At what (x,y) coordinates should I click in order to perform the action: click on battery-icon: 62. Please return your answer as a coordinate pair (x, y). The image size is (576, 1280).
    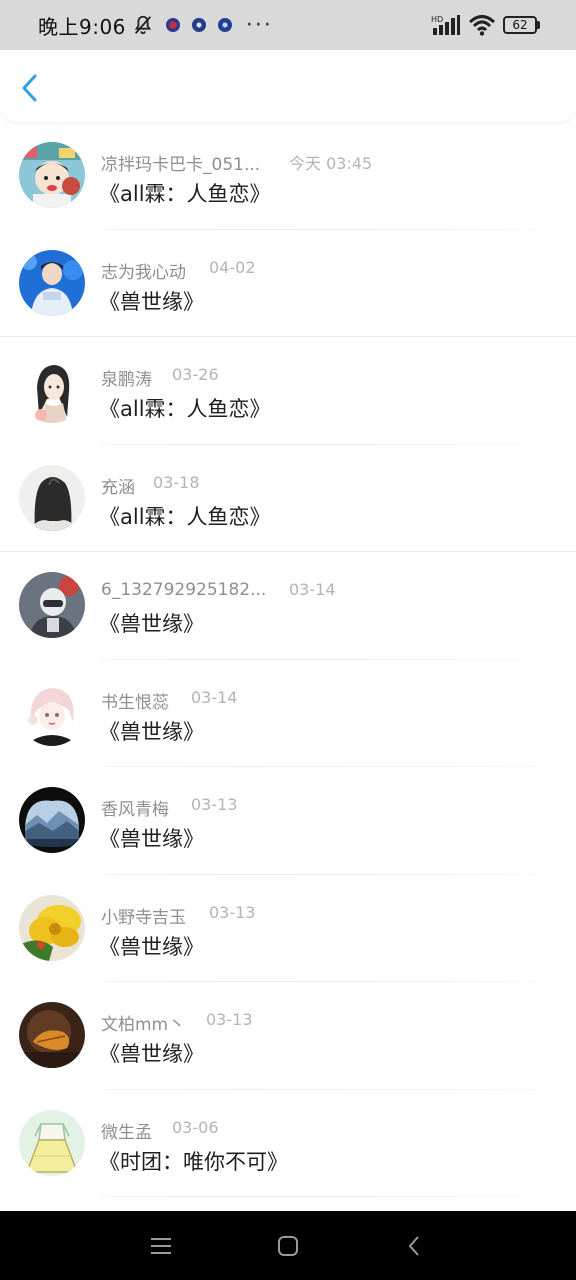
    Looking at the image, I should click on (521, 25).